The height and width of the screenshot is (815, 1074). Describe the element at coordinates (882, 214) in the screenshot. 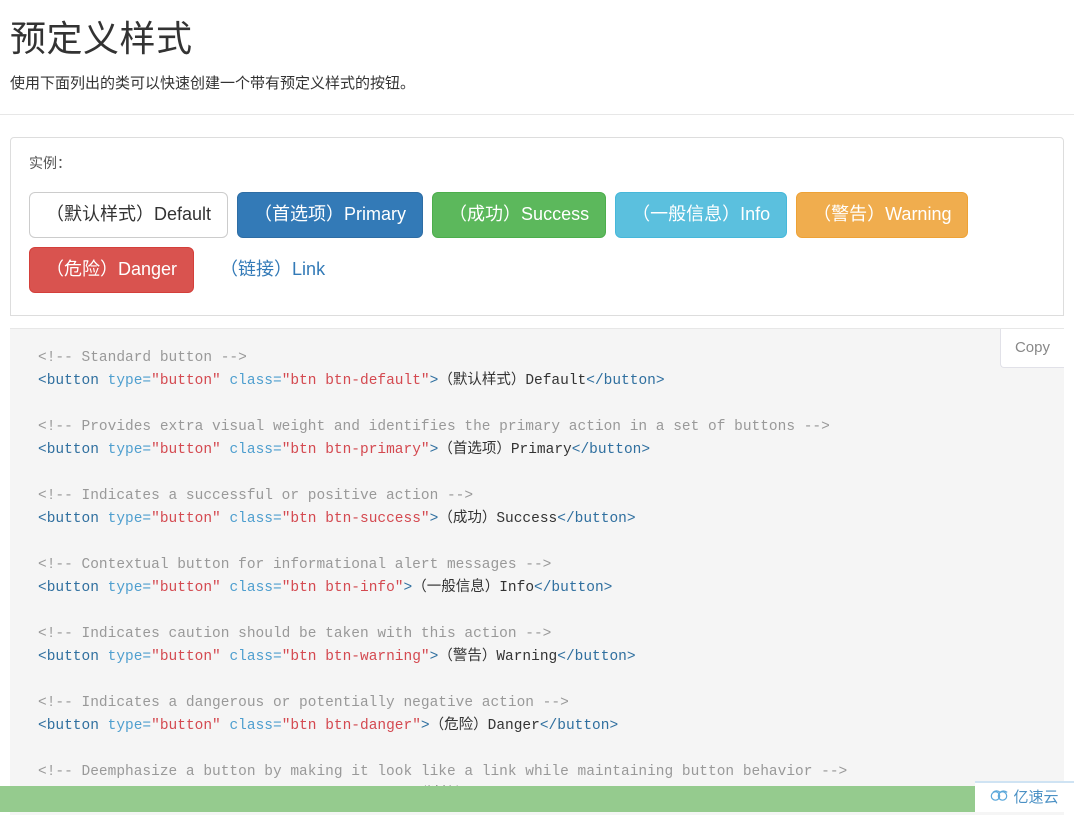

I see `button-warning: （警告）Warning` at that location.